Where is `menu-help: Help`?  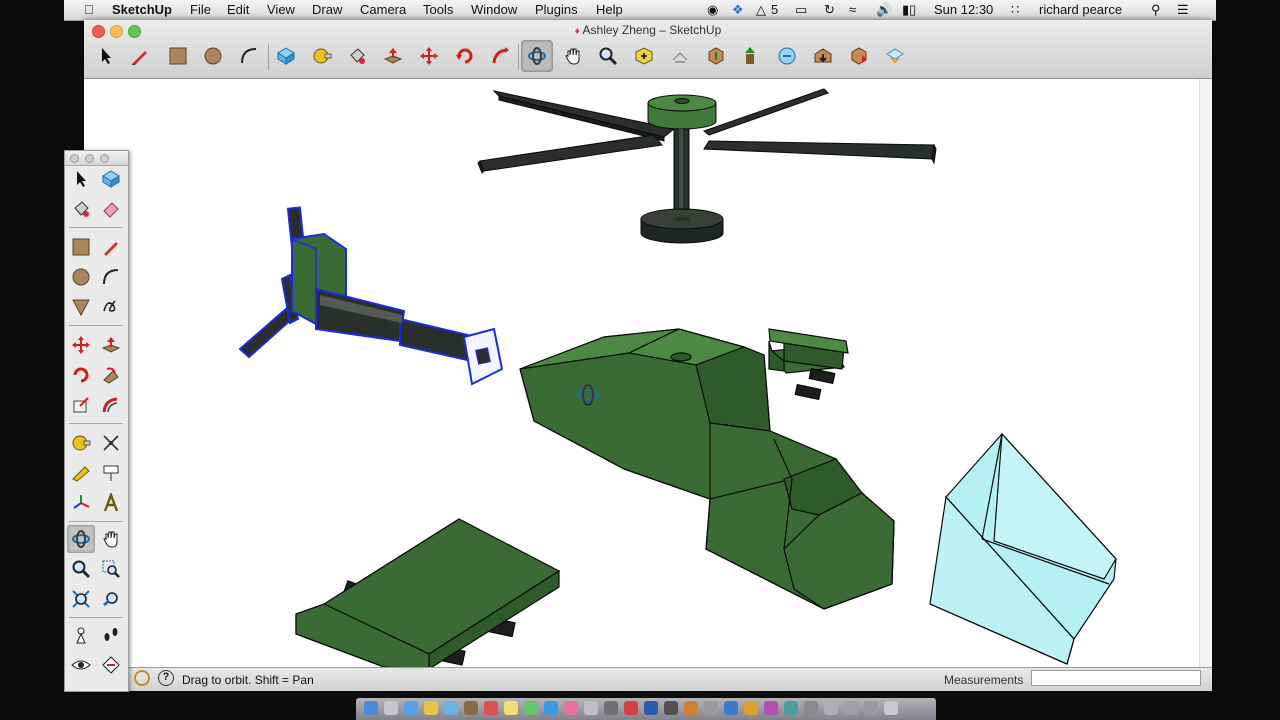 menu-help: Help is located at coordinates (609, 9).